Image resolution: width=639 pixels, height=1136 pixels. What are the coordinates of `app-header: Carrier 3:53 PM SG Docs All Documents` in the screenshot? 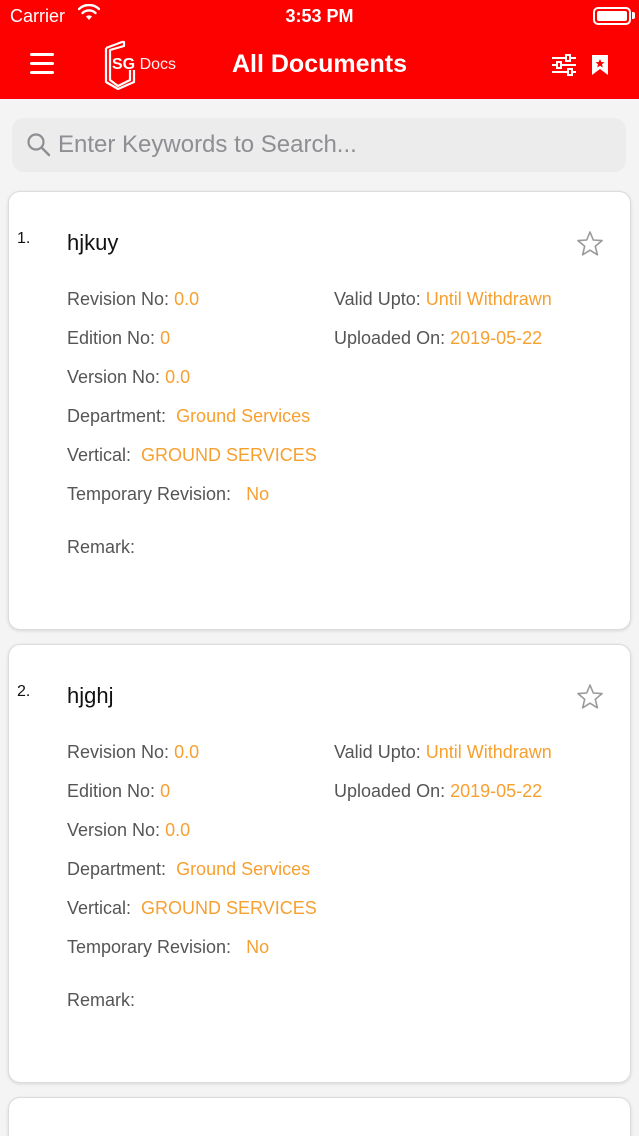 It's located at (319, 49).